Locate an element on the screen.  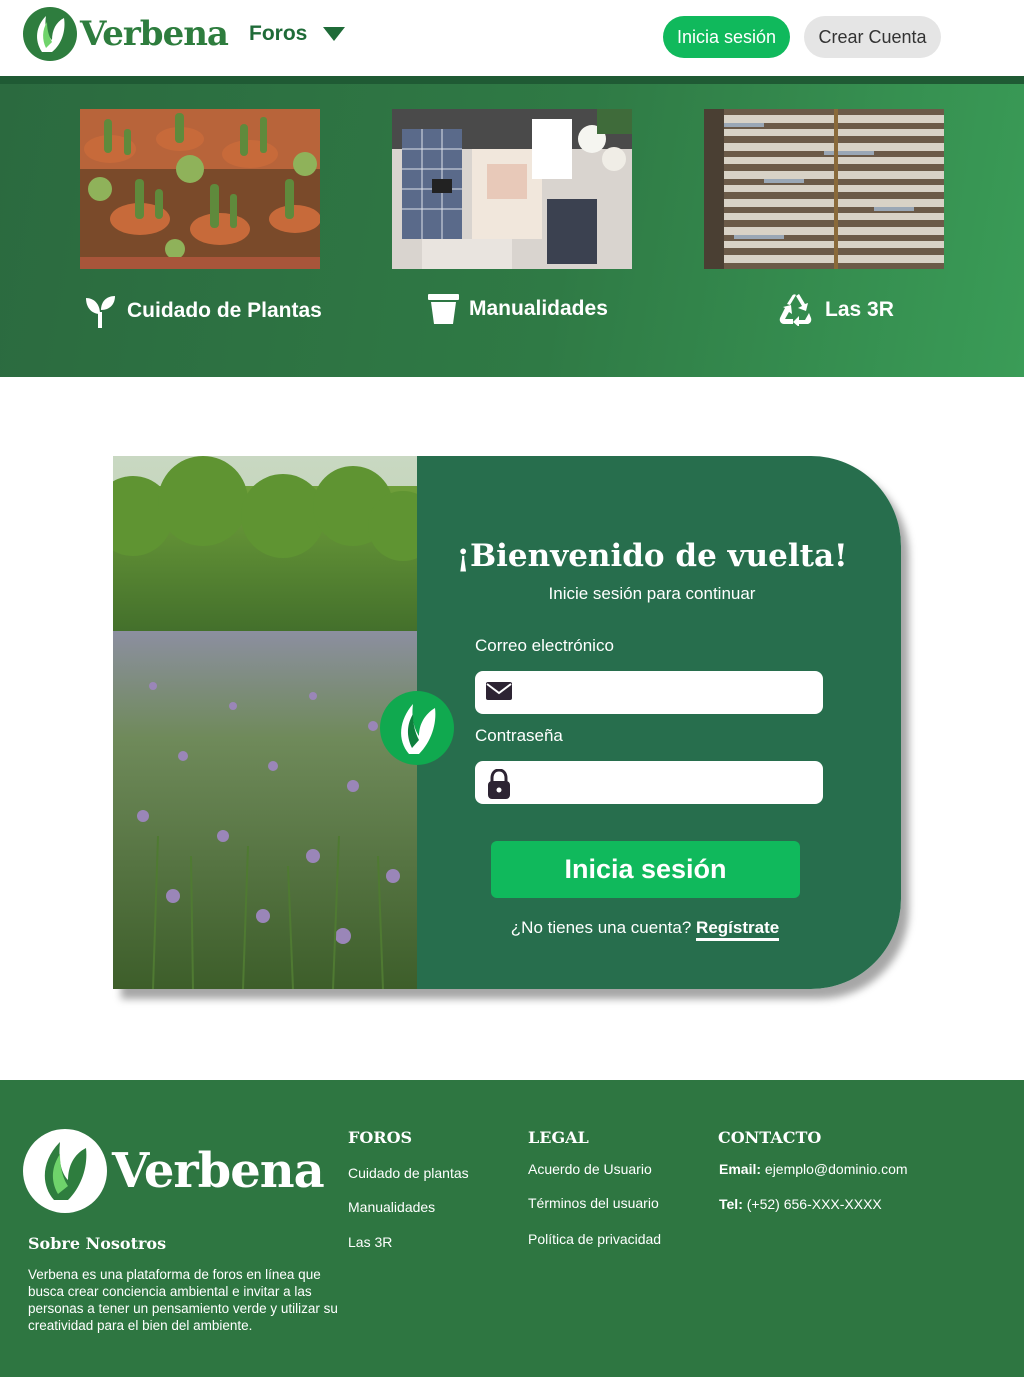
category-plants: Cuidado de Plantas is located at coordinates (203, 311).